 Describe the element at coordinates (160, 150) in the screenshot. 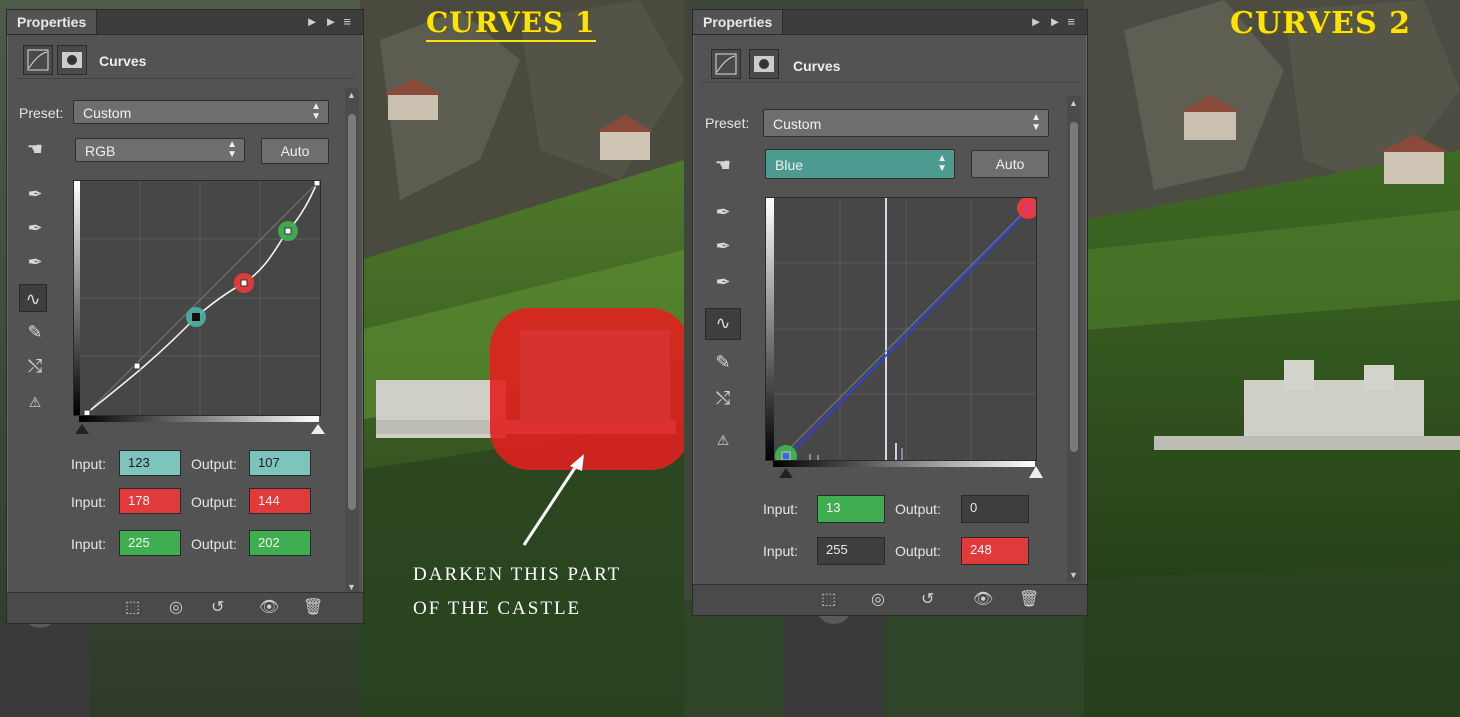

I see `channel-select: RGB ▲ ▼` at that location.